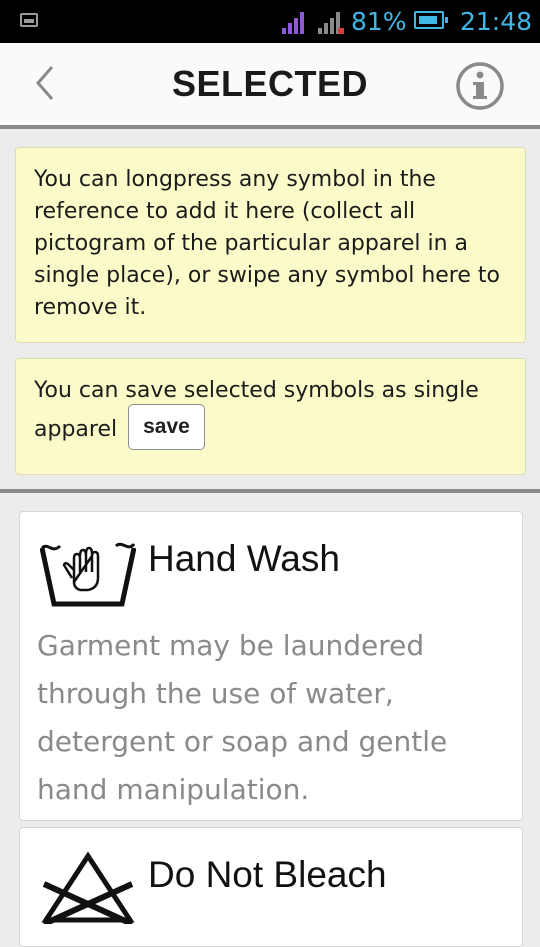  I want to click on symbol-title: Hand Wash, so click(244, 558).